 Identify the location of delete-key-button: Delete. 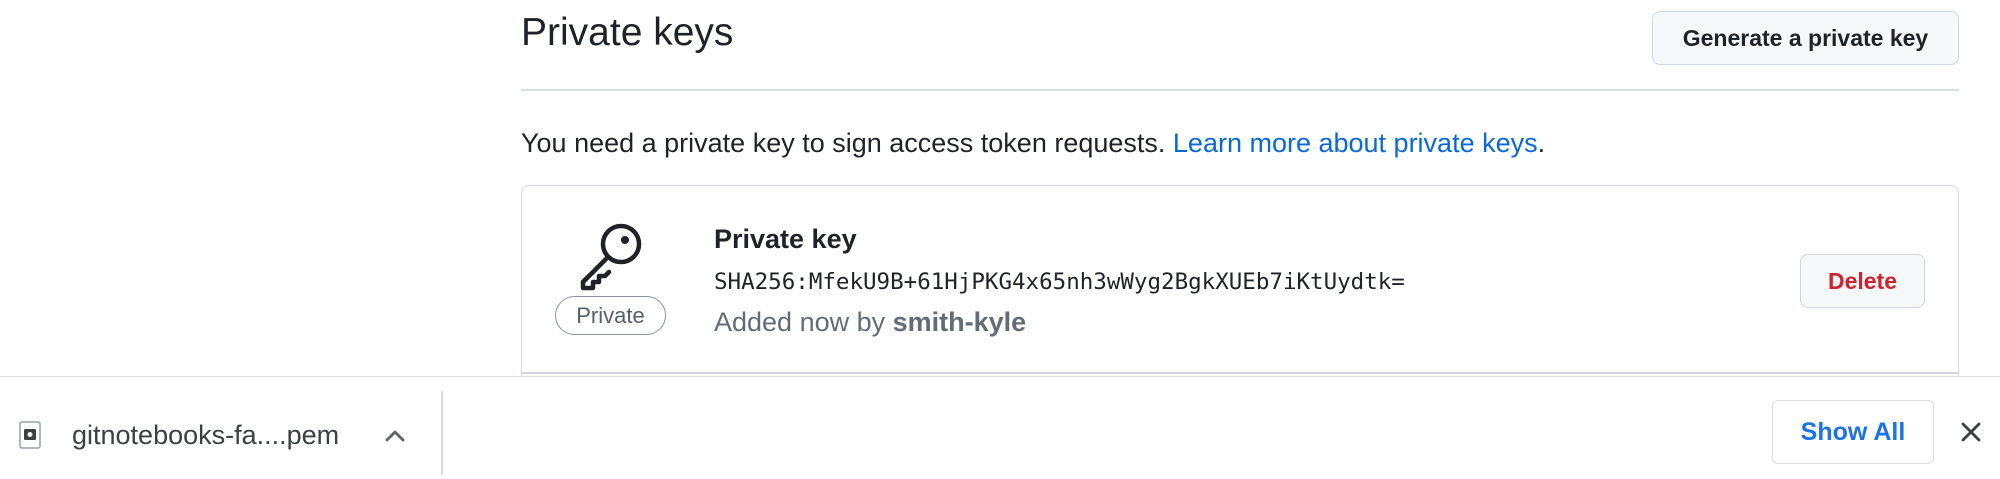
(1862, 281).